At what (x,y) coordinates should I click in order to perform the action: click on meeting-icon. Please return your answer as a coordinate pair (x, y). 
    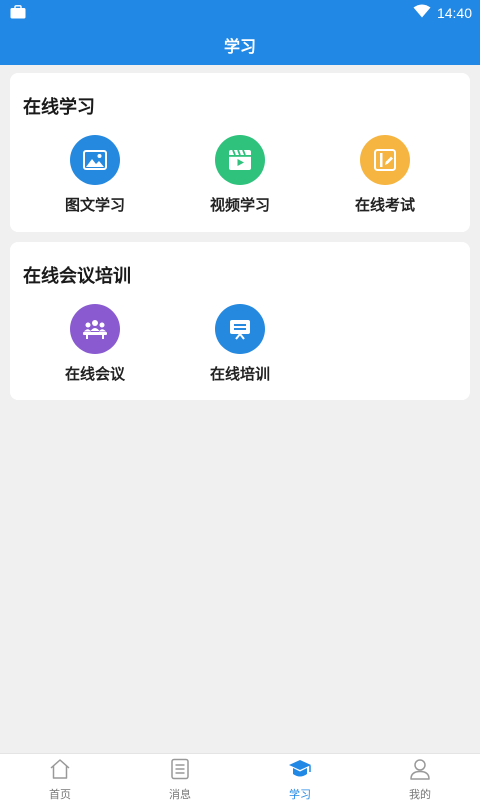
    Looking at the image, I should click on (95, 329).